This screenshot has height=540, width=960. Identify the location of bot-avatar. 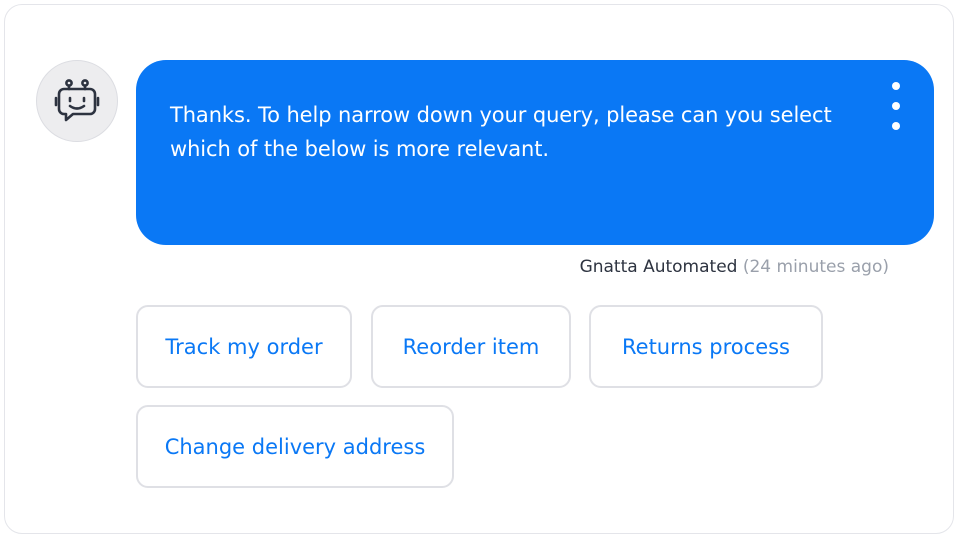
(77, 101).